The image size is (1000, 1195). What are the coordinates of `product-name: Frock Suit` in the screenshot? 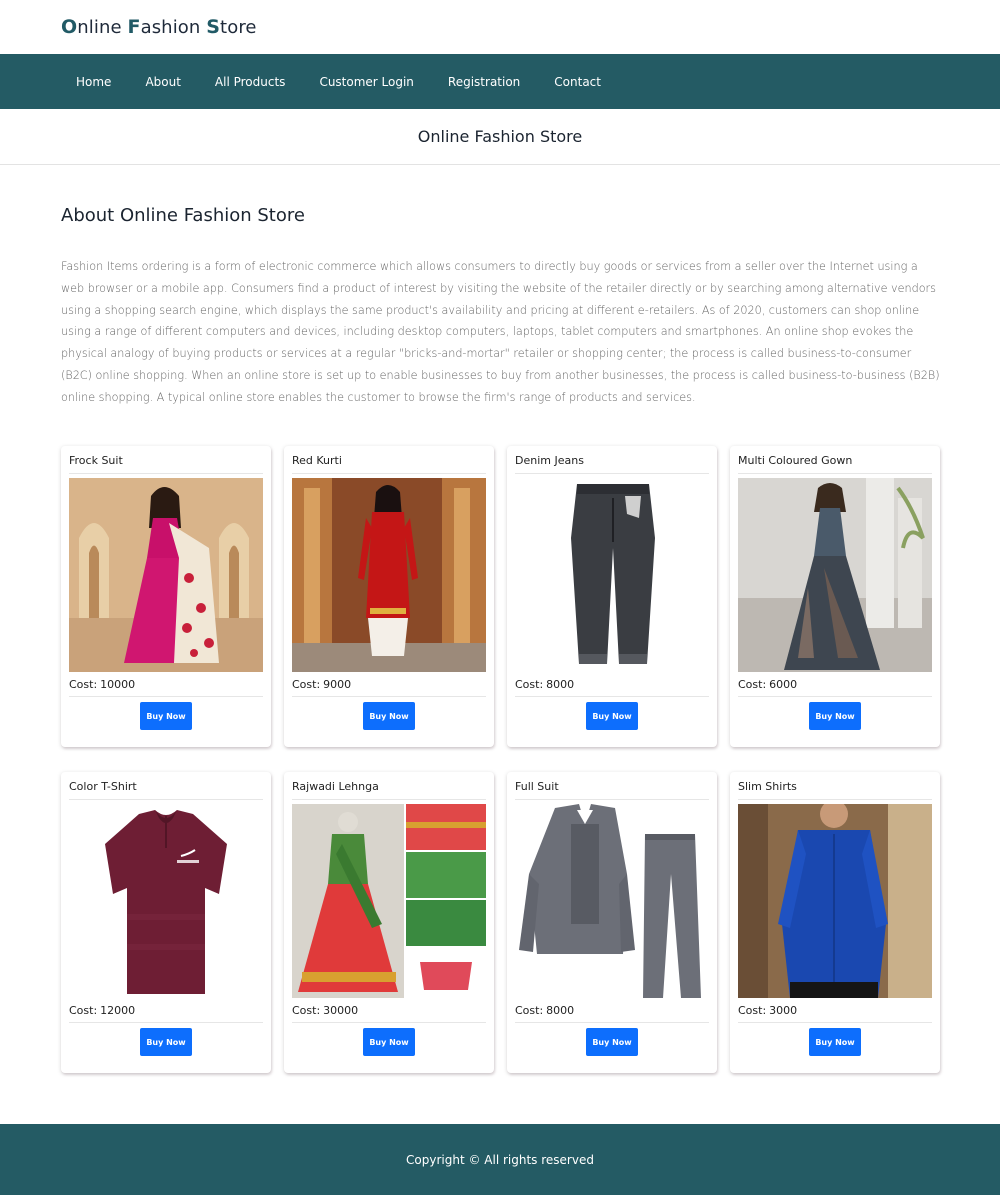 It's located at (166, 464).